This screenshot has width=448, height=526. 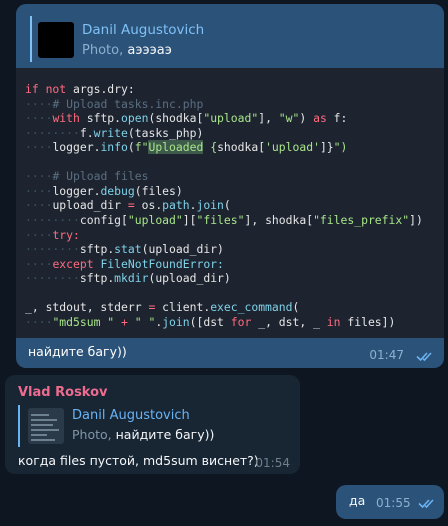 I want to click on code-line: ········sftp.stat(upload_dir), so click(x=124, y=249).